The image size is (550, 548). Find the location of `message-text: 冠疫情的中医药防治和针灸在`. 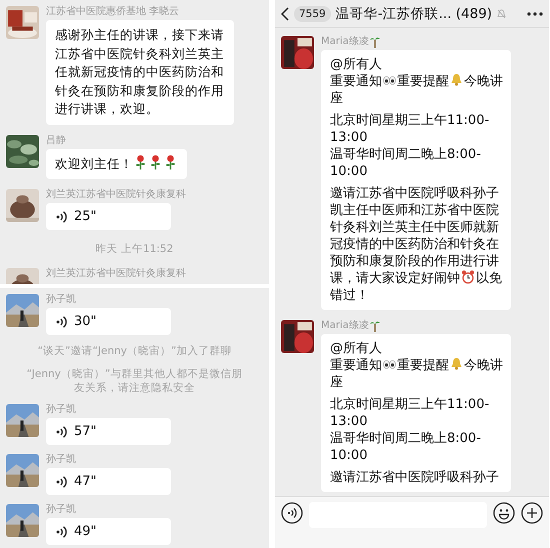

message-text: 冠疫情的中医药防治和针灸在 is located at coordinates (414, 244).